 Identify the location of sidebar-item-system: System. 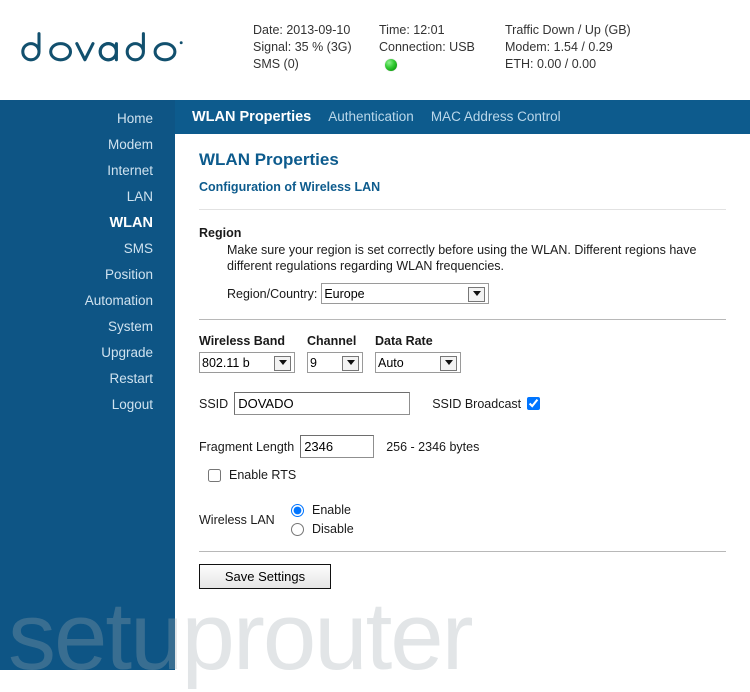
(87, 327).